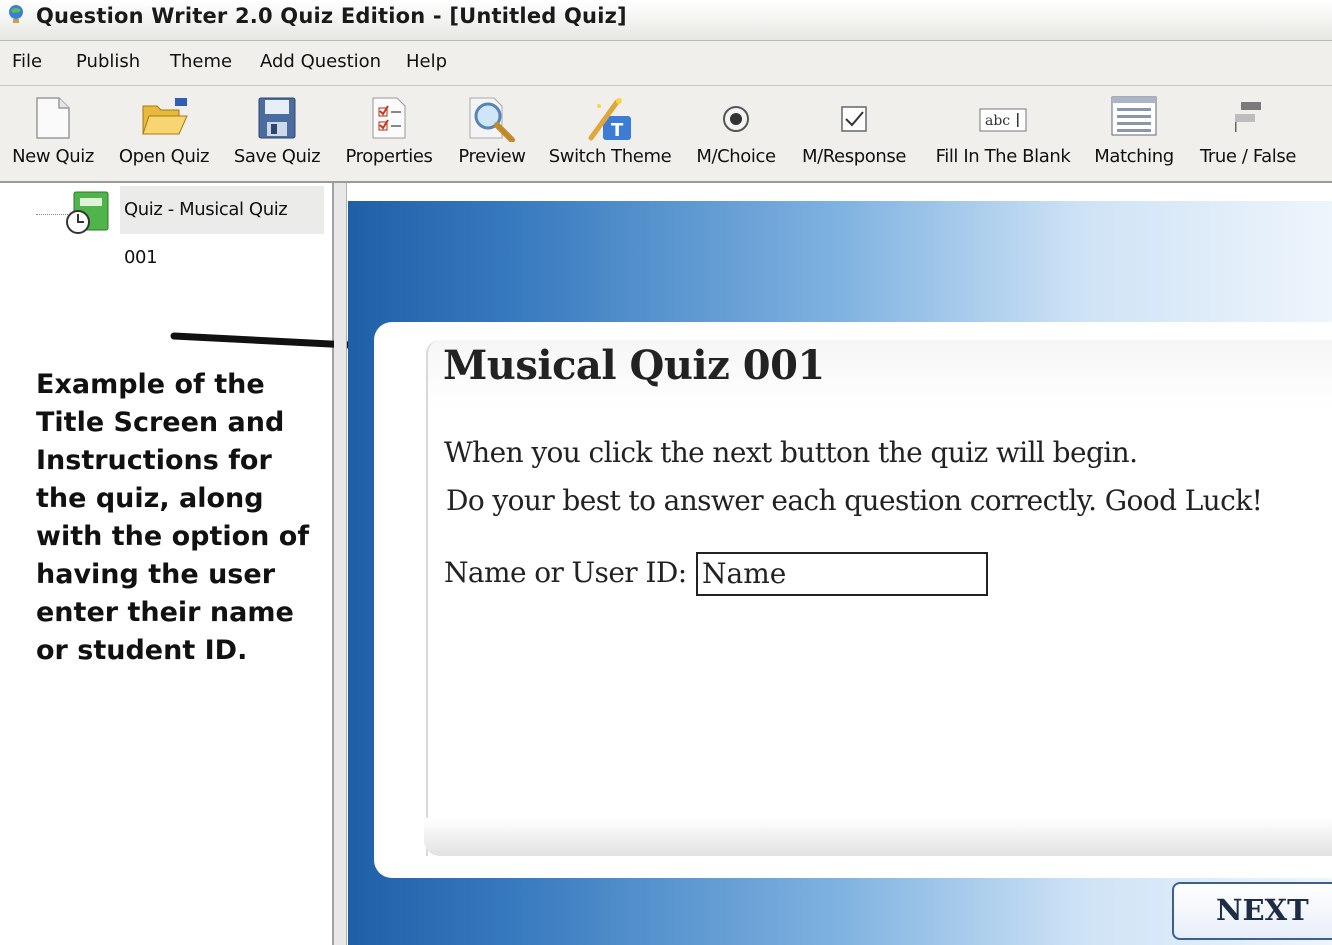  I want to click on open-quiz-button: Open Quiz, so click(164, 133).